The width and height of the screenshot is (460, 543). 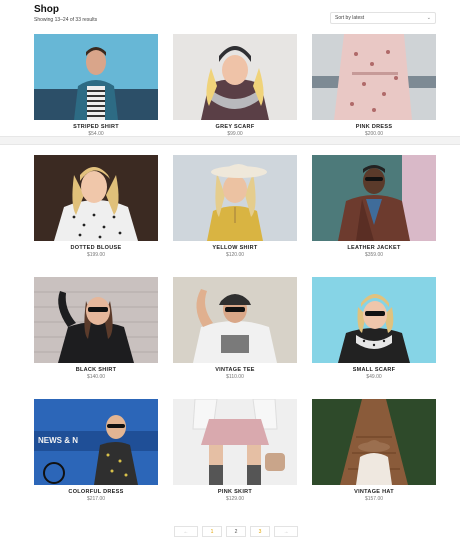 I want to click on product-price: $120.00, so click(x=235, y=255).